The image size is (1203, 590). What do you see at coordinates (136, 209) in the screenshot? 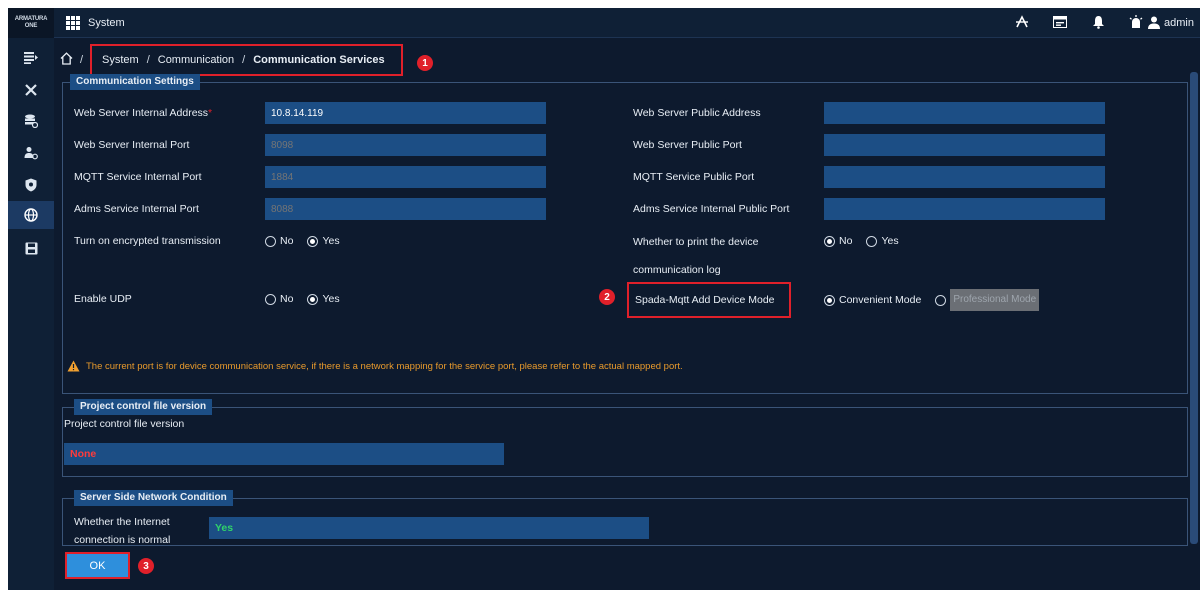
I see `adms-internal-port-label: Adms Service Internal Port` at bounding box center [136, 209].